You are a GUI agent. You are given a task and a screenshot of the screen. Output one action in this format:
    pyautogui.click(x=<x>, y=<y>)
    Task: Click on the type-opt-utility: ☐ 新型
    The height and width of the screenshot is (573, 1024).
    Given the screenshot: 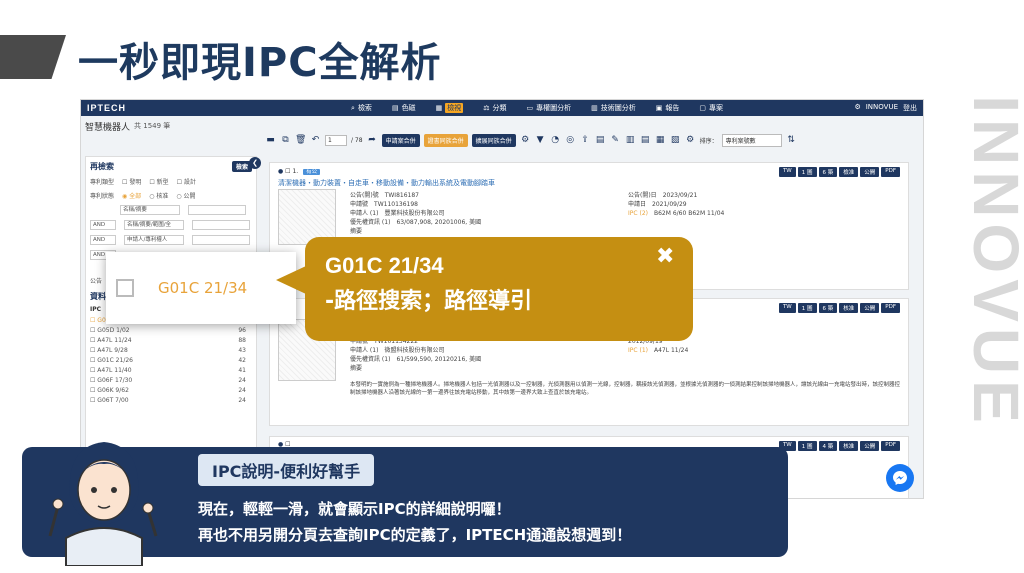 What is the action you would take?
    pyautogui.click(x=158, y=181)
    